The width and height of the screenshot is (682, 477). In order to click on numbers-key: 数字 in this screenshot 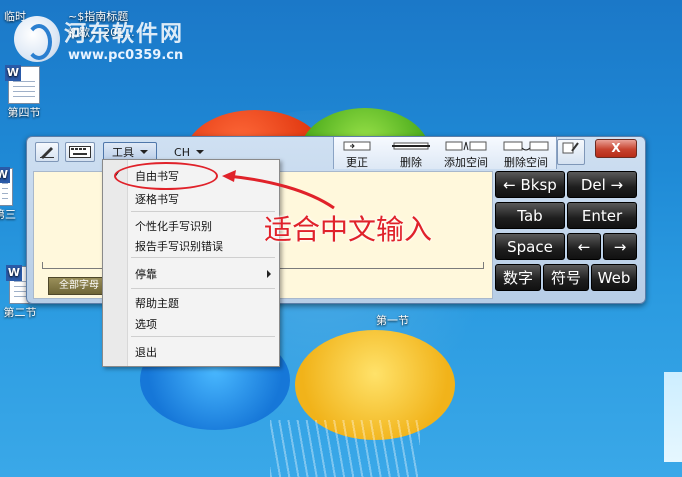, I will do `click(518, 277)`.